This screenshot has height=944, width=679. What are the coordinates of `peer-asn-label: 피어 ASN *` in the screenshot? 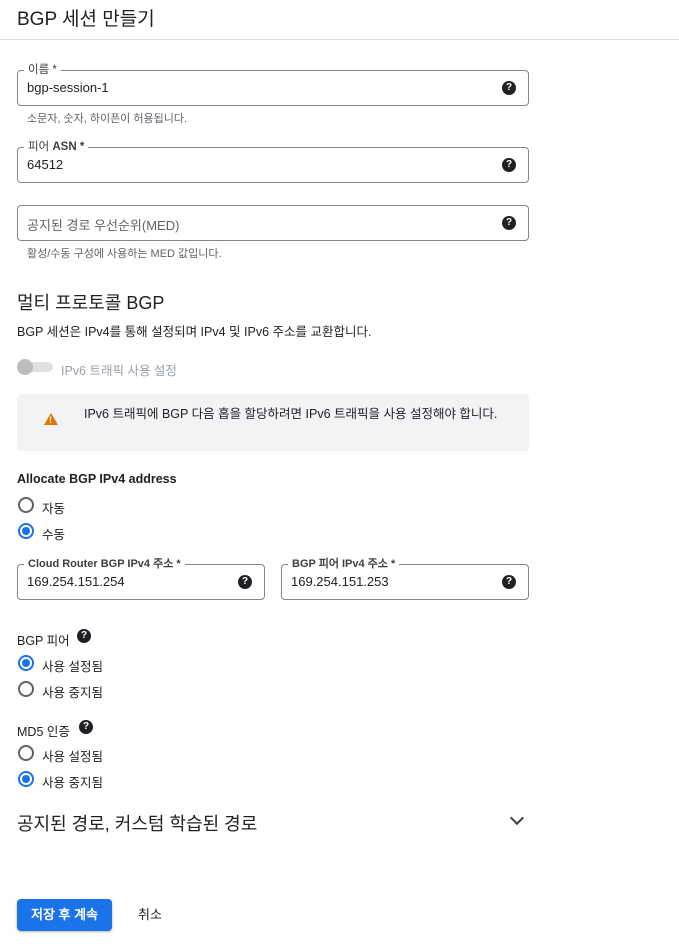 It's located at (56, 147).